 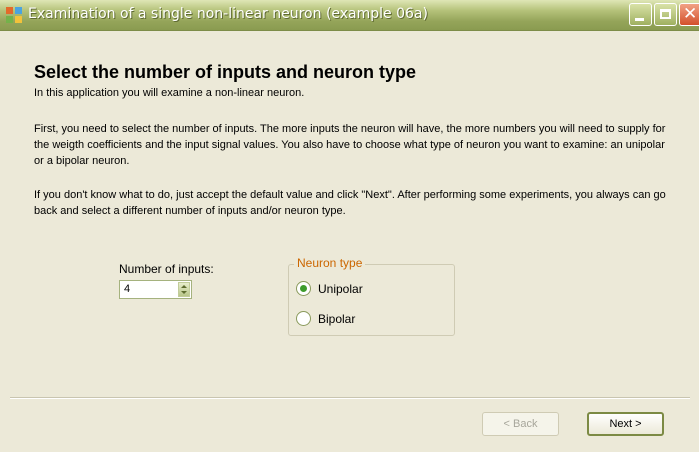 What do you see at coordinates (14, 15) in the screenshot?
I see `app-icon` at bounding box center [14, 15].